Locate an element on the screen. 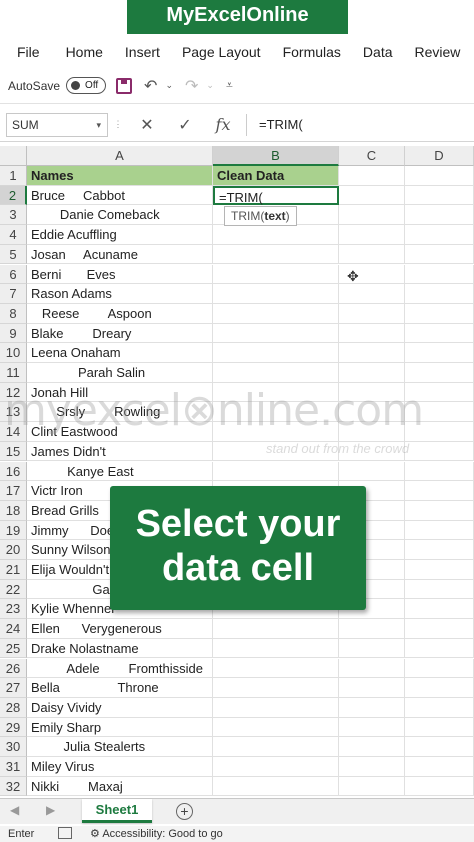 Image resolution: width=474 pixels, height=842 pixels. sheet-tab-sheet1: Sheet1 is located at coordinates (117, 811).